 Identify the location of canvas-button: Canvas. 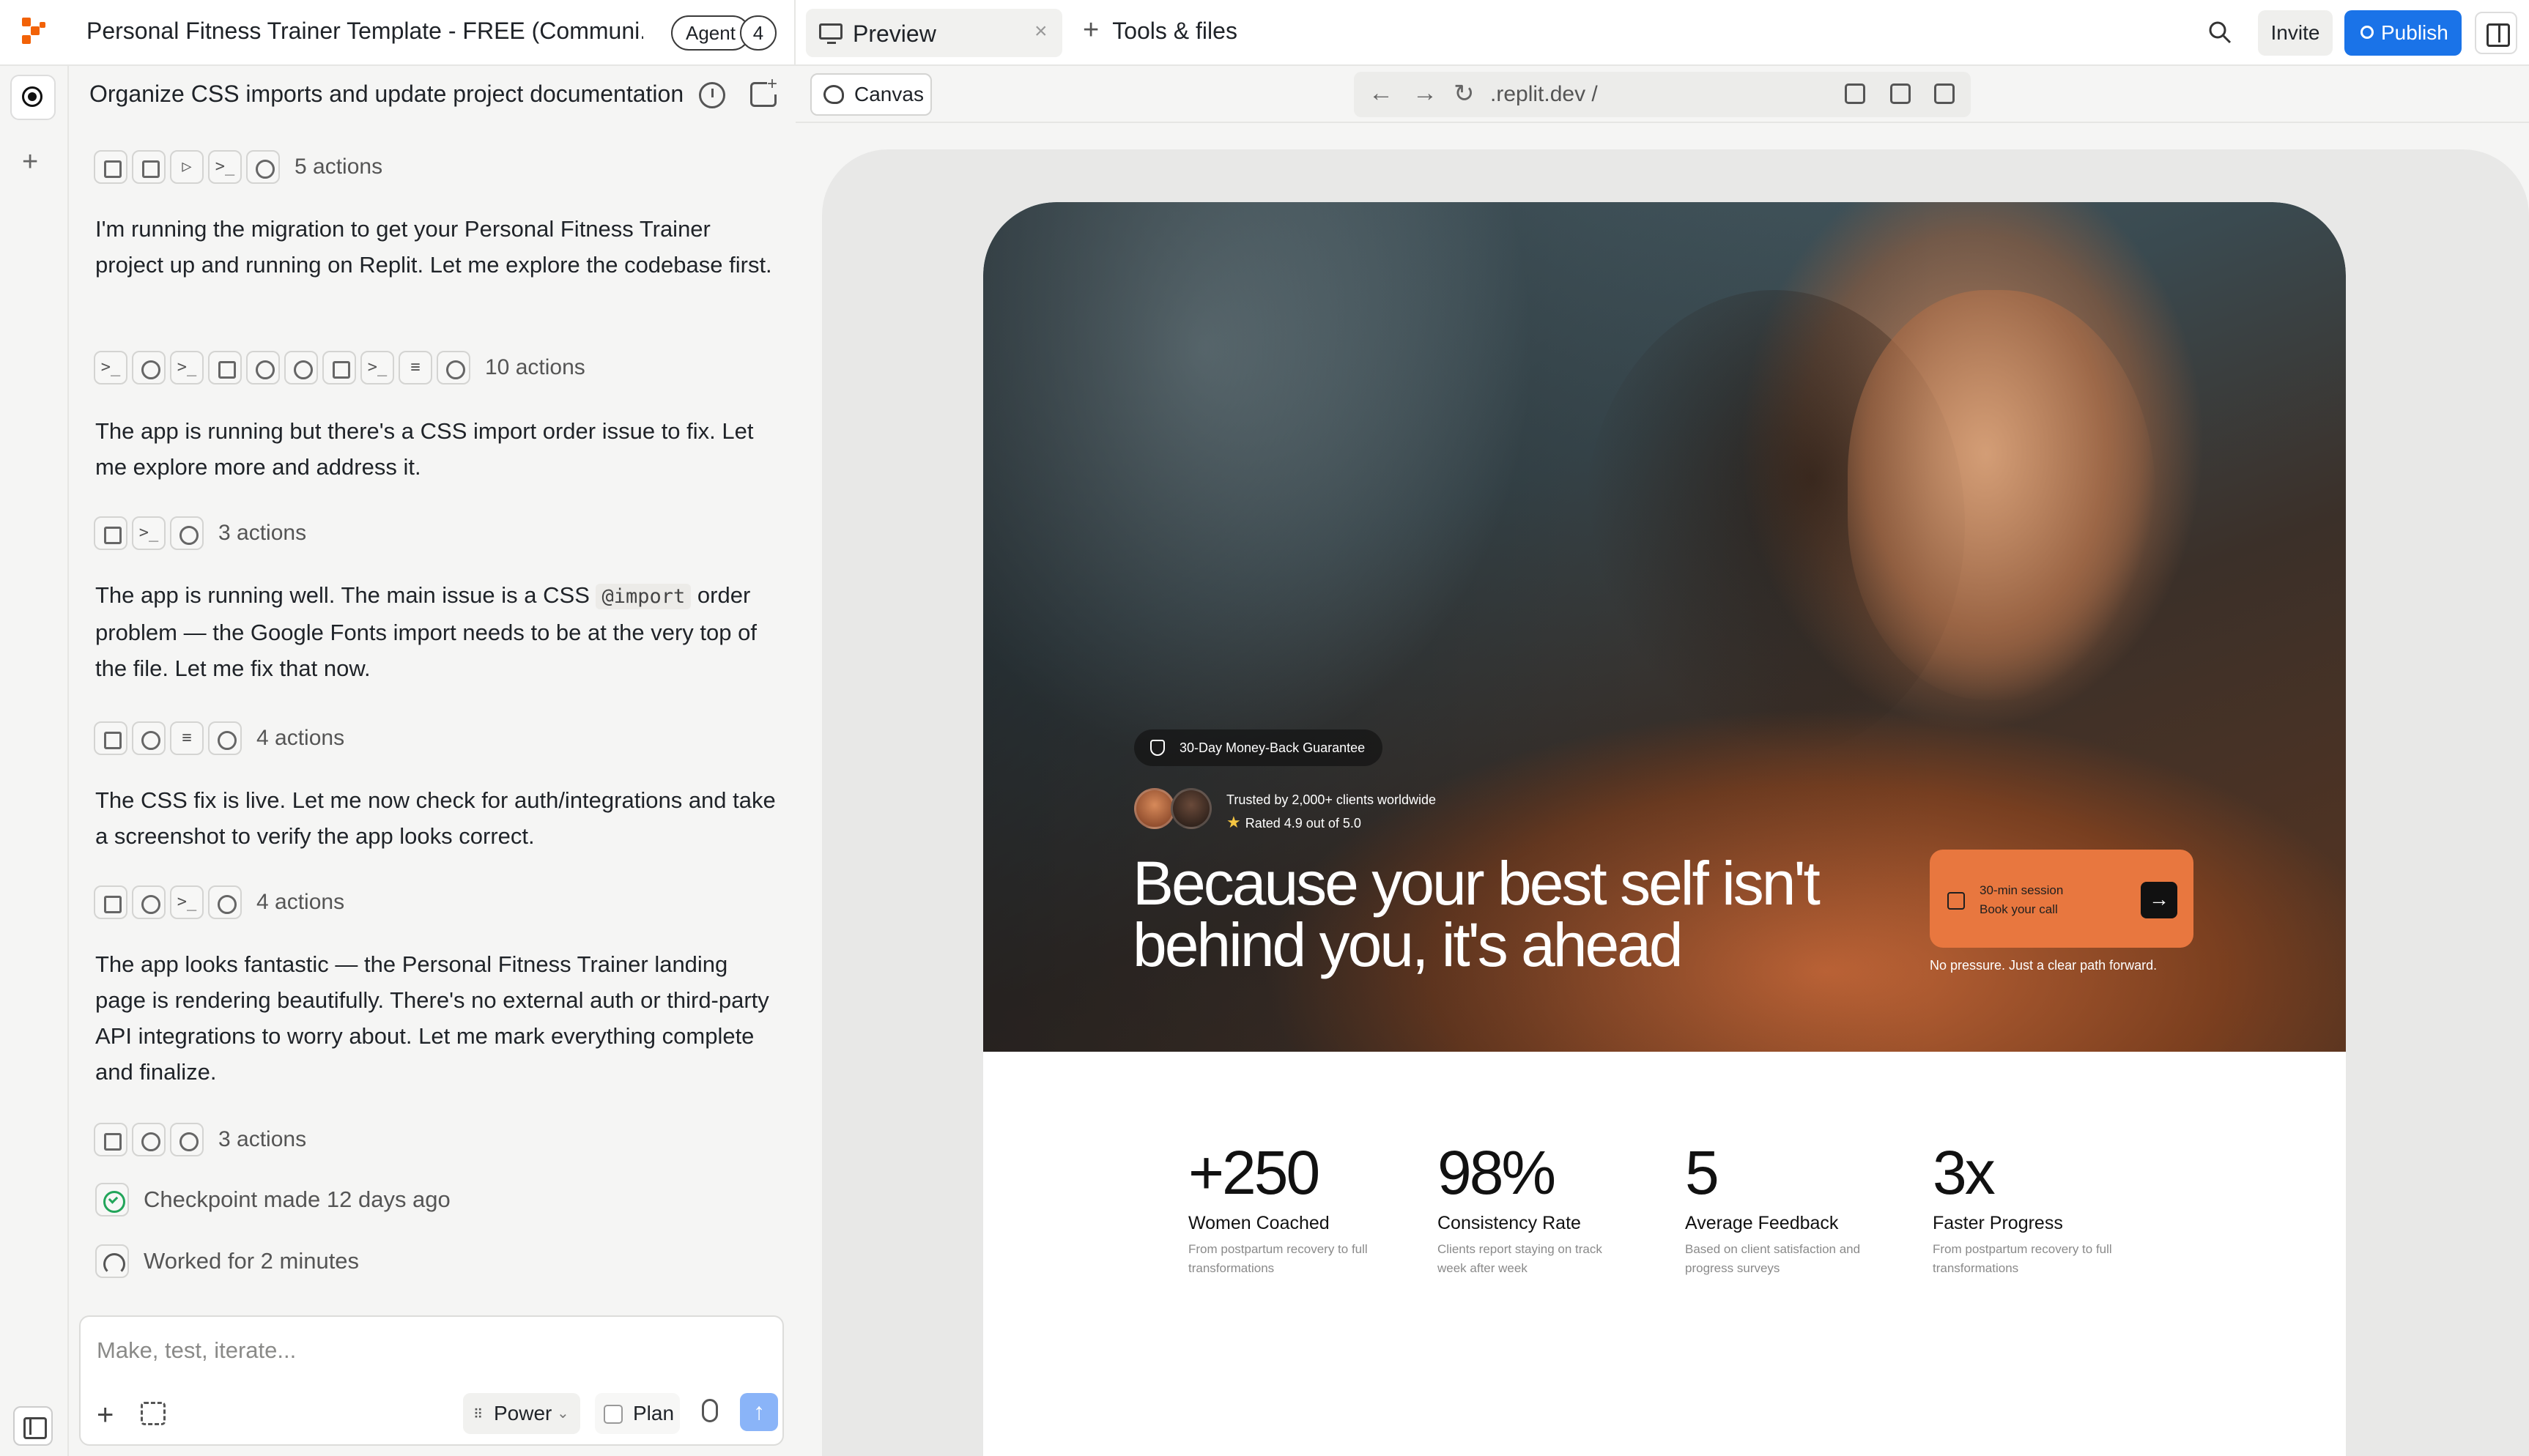
(871, 95).